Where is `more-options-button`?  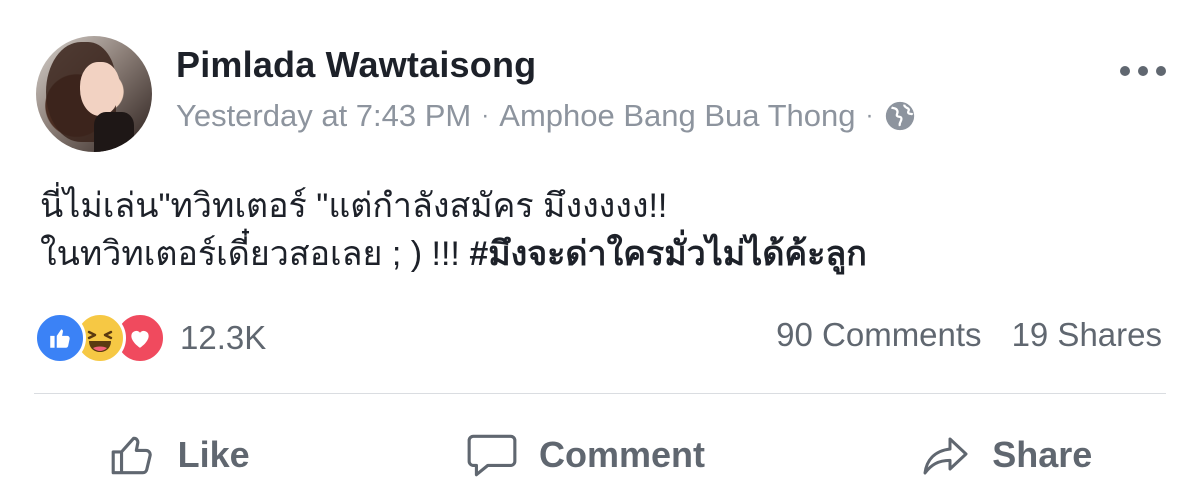
more-options-button is located at coordinates (1143, 71).